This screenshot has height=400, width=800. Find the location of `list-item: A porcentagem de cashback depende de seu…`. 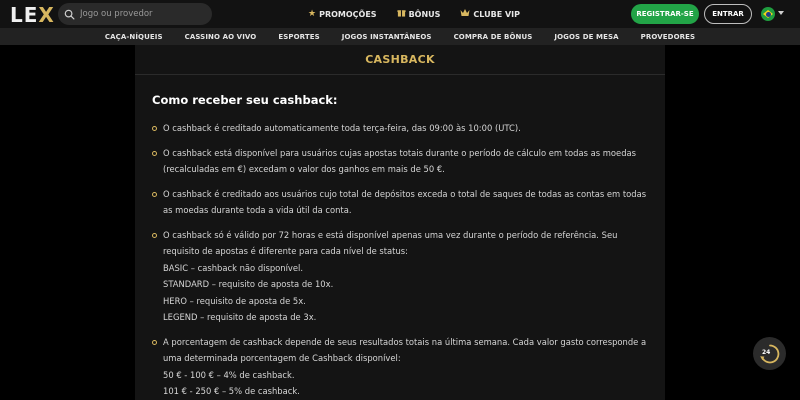

list-item: A porcentagem de cashback depende de seu… is located at coordinates (402, 367).